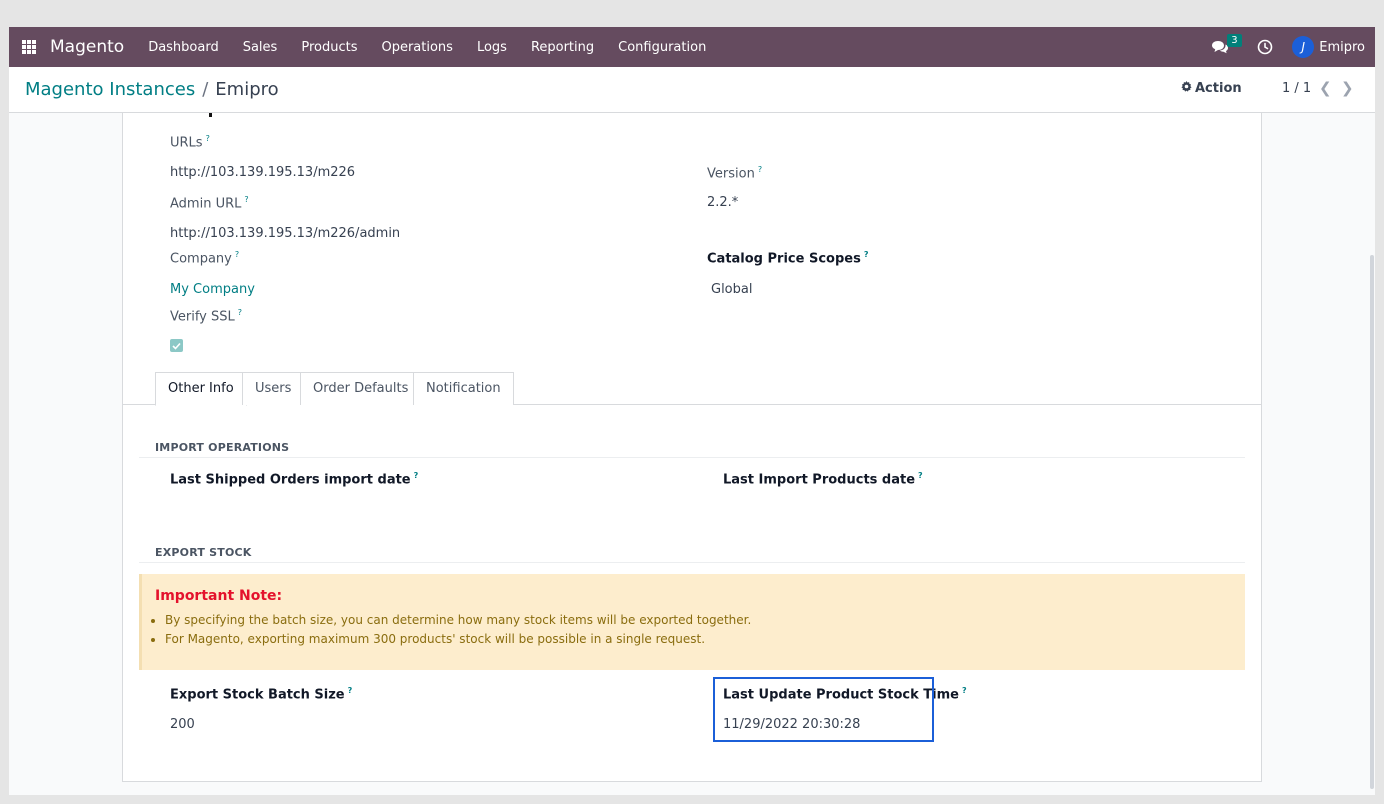 Image resolution: width=1384 pixels, height=804 pixels. Describe the element at coordinates (788, 258) in the screenshot. I see `catalog-price-scopes-label: Catalog Price Scopes?` at that location.